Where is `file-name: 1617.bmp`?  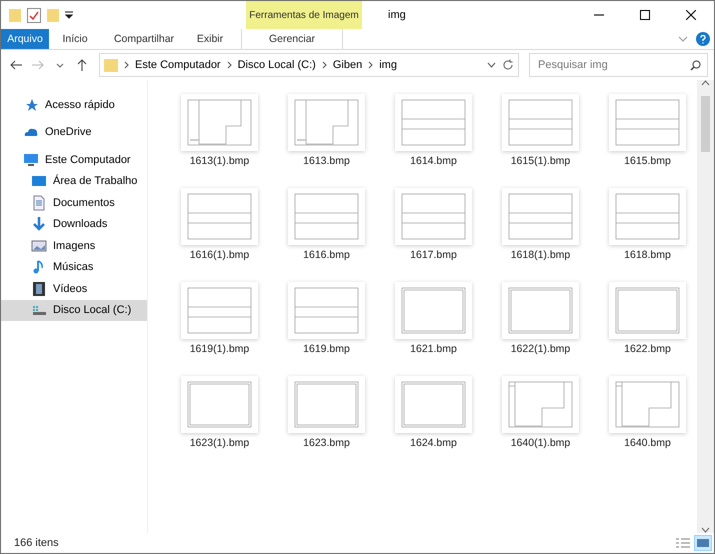 file-name: 1617.bmp is located at coordinates (433, 255).